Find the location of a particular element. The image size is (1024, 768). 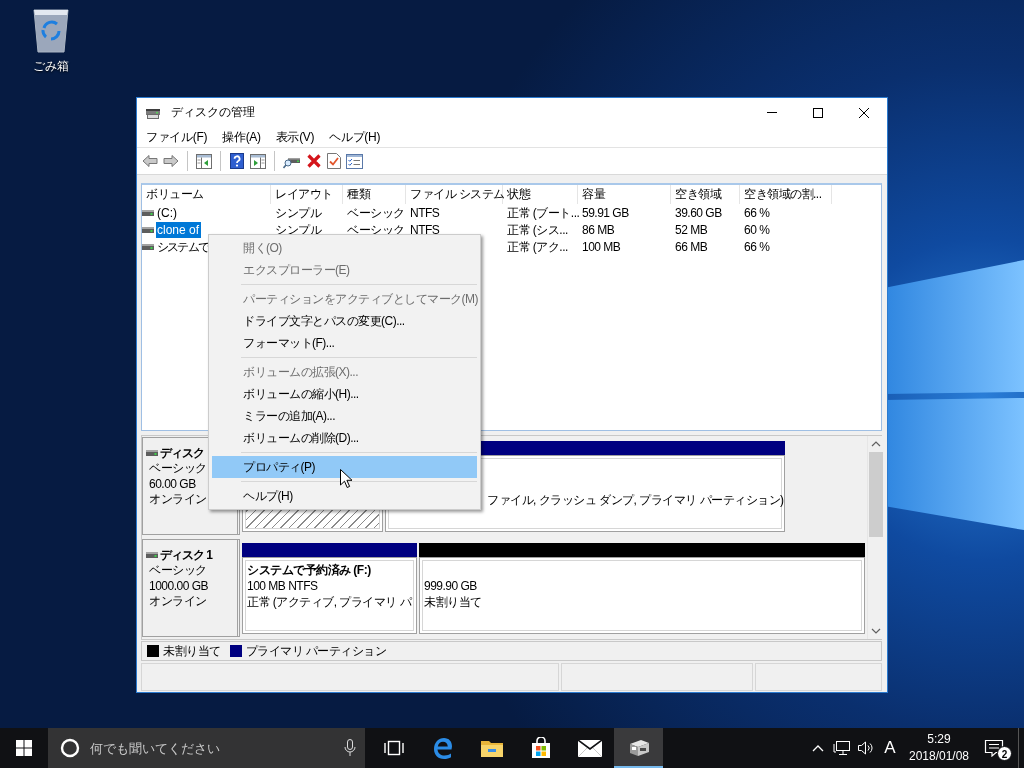

speech-bubble-icon is located at coordinates (994, 748).